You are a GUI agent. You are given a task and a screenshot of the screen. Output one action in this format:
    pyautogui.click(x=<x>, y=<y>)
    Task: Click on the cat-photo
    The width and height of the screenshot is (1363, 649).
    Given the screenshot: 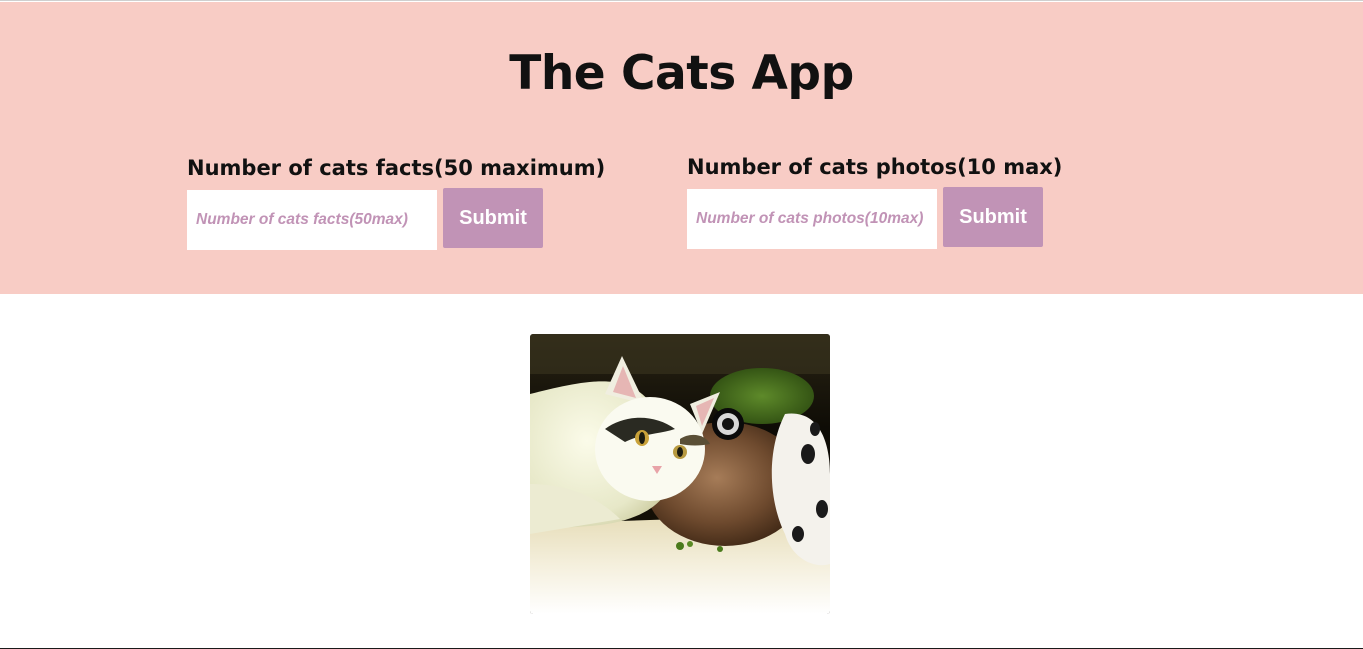 What is the action you would take?
    pyautogui.click(x=680, y=474)
    